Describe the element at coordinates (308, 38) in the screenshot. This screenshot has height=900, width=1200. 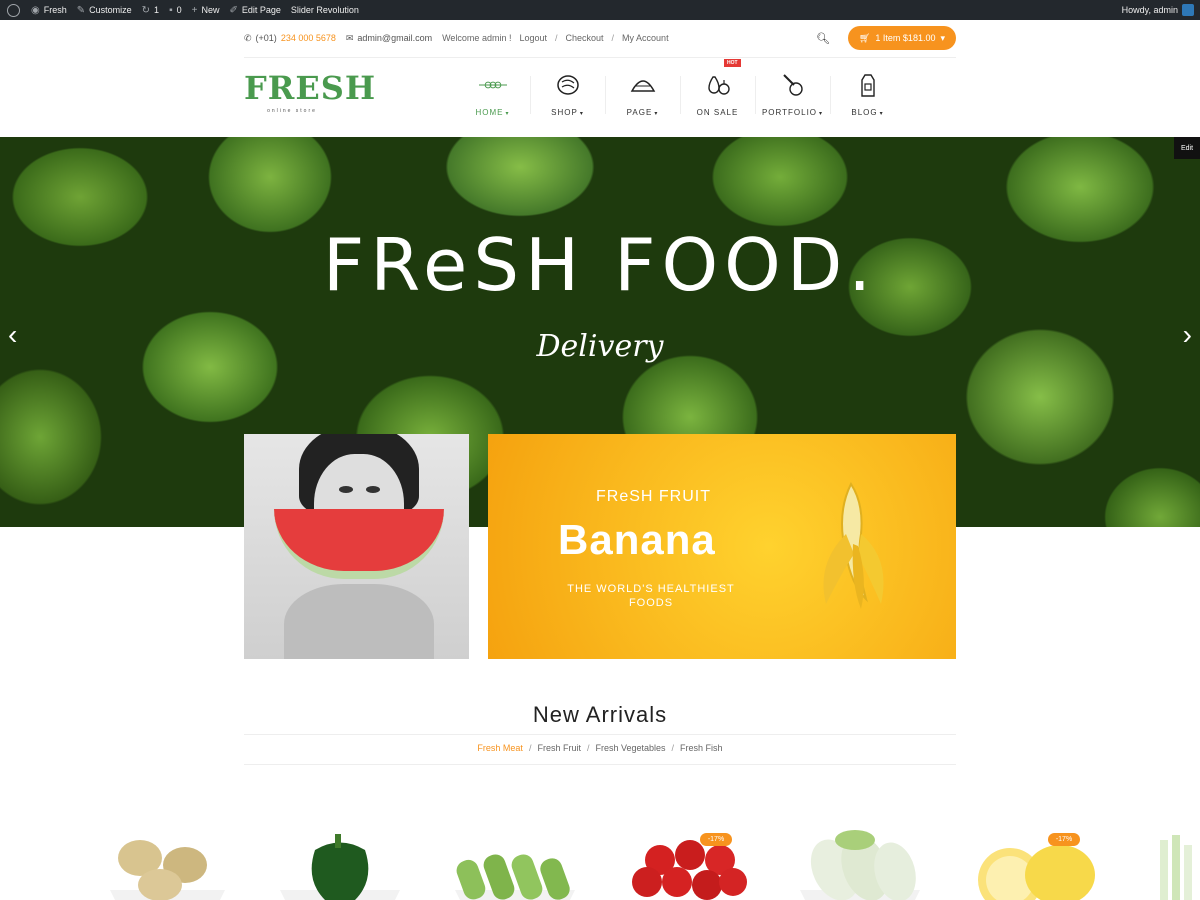
I see `phone-number: 234 000 5678` at that location.